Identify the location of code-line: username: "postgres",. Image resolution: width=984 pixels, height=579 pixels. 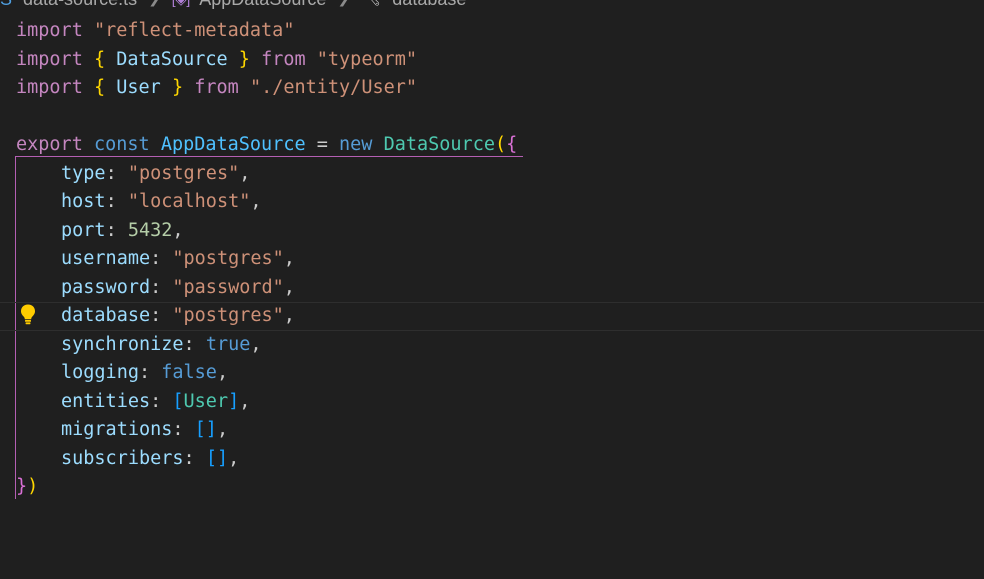
(492, 259).